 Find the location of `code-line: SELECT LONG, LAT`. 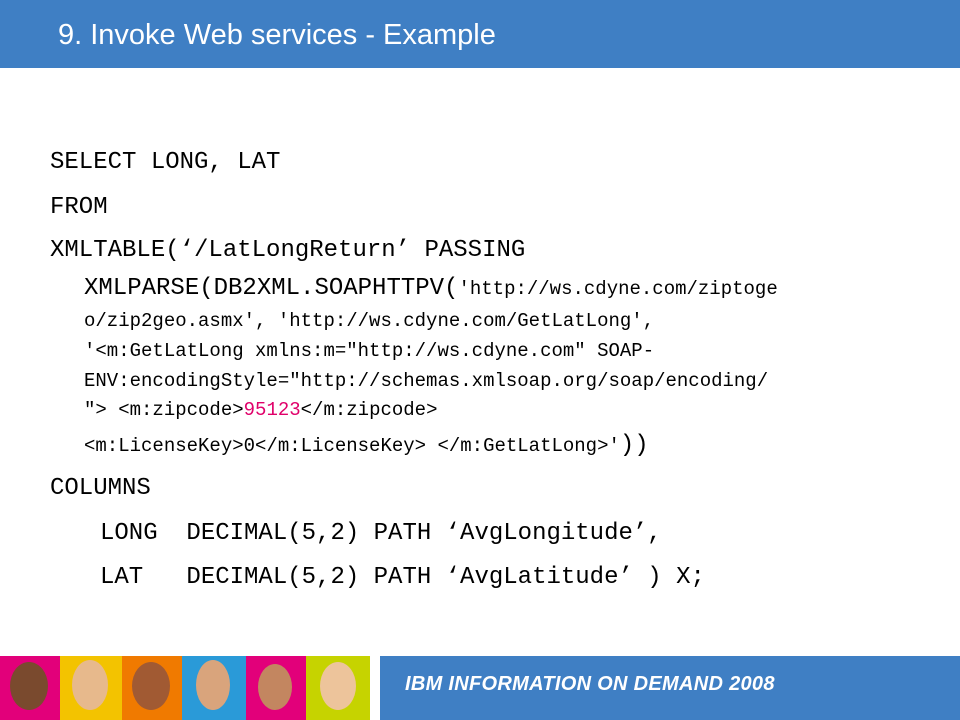

code-line: SELECT LONG, LAT is located at coordinates (165, 162).